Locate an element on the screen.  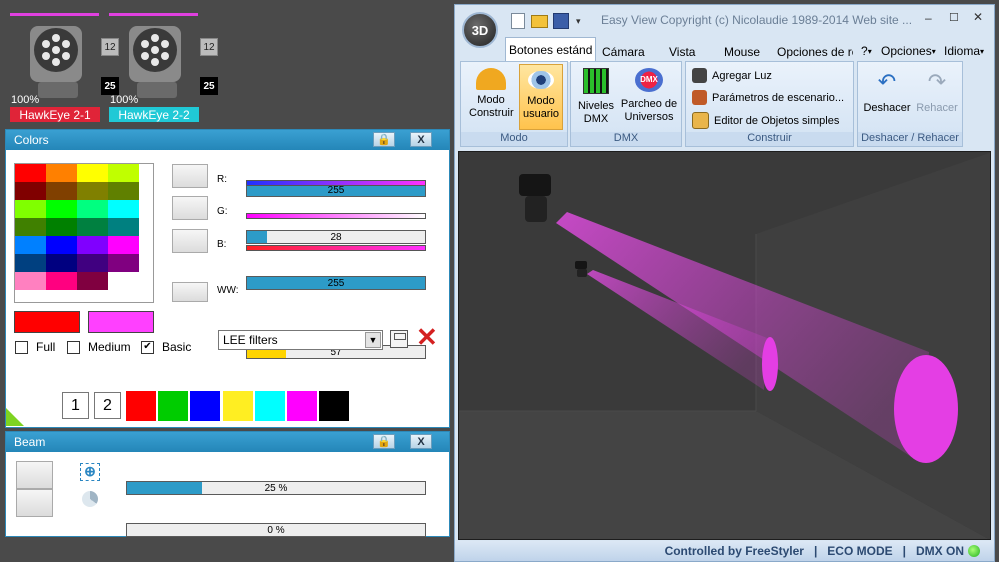
blue-slider: 255 is located at coordinates (336, 283).